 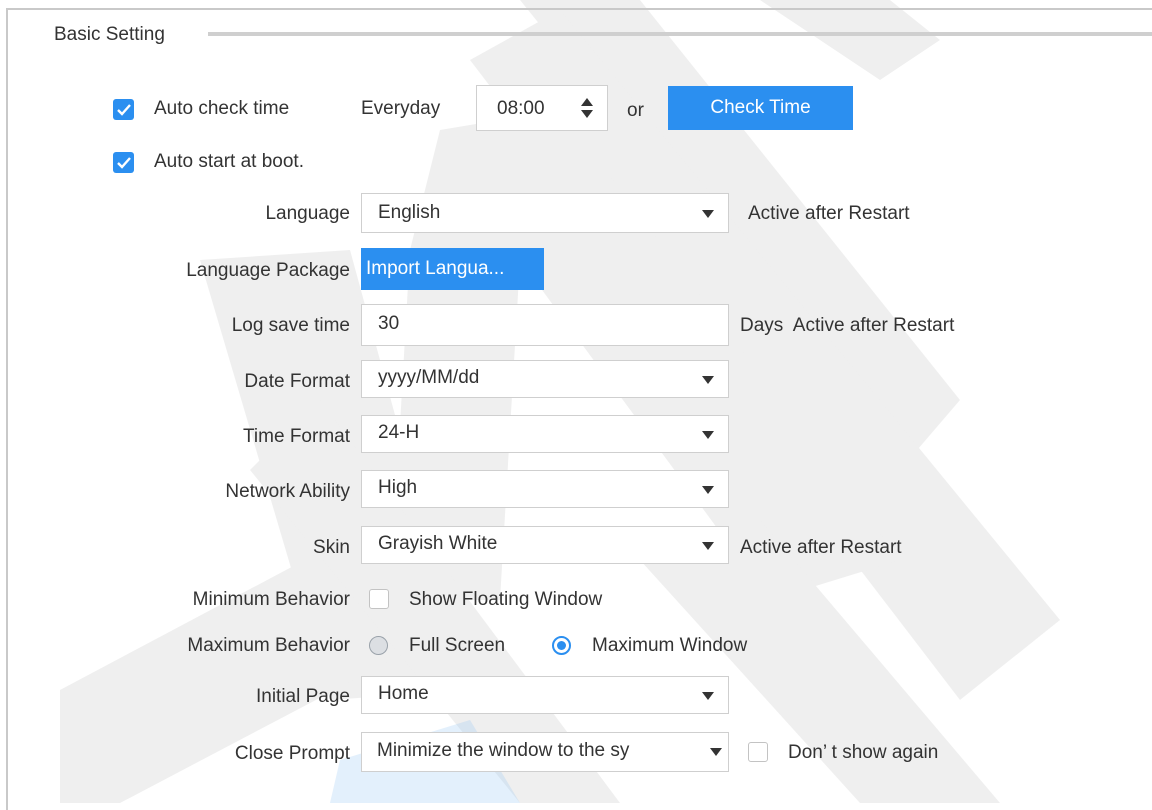 I want to click on dont-show-again-label: Don’ t show again, so click(x=863, y=752).